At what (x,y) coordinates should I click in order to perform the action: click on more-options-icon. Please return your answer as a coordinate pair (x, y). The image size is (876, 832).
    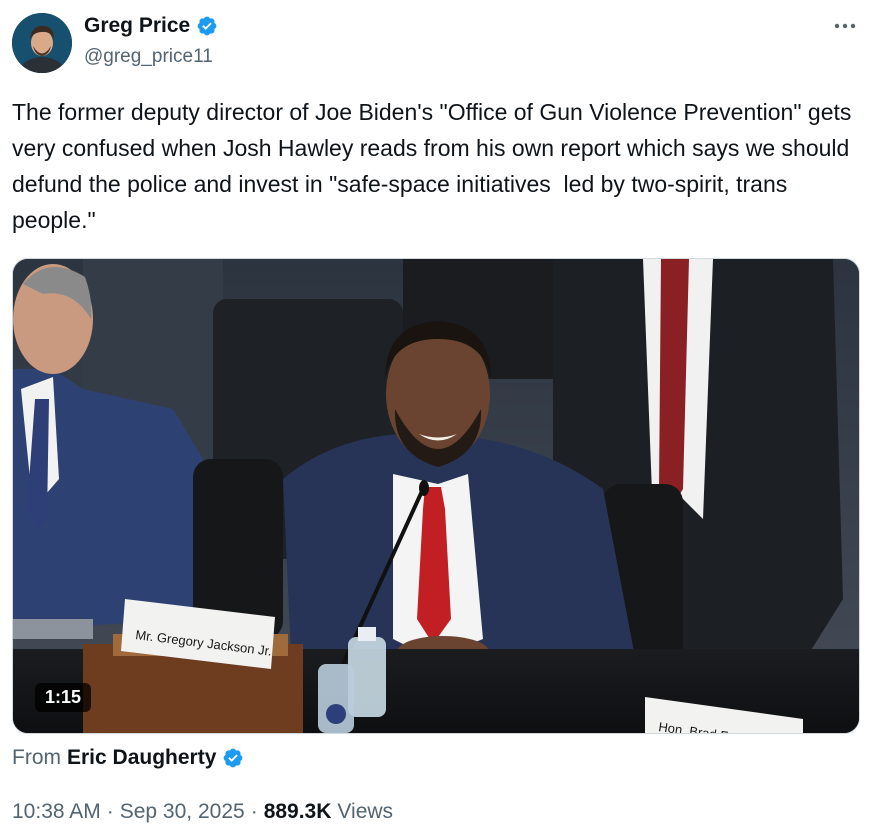
    Looking at the image, I should click on (845, 26).